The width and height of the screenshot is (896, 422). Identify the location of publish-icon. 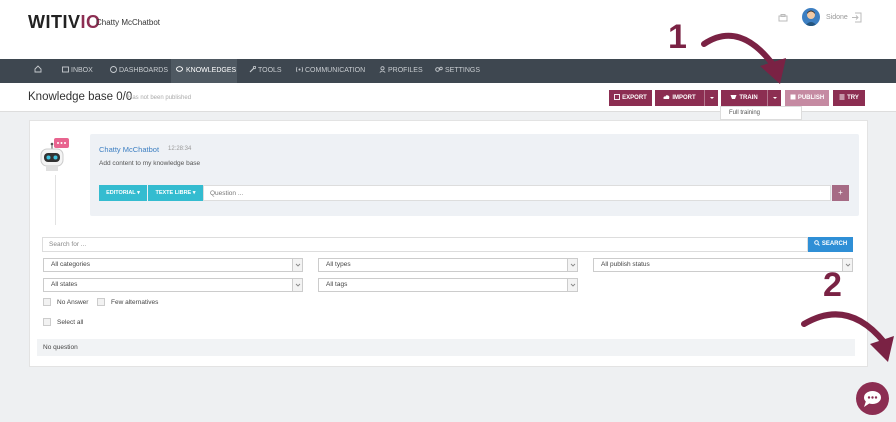
(793, 97).